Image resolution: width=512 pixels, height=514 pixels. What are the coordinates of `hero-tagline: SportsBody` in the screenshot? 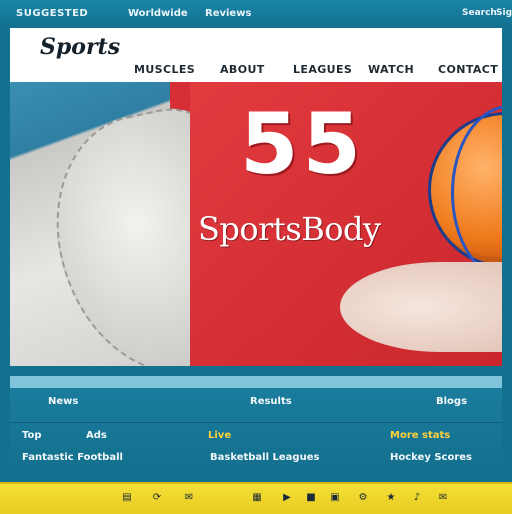 It's located at (289, 229).